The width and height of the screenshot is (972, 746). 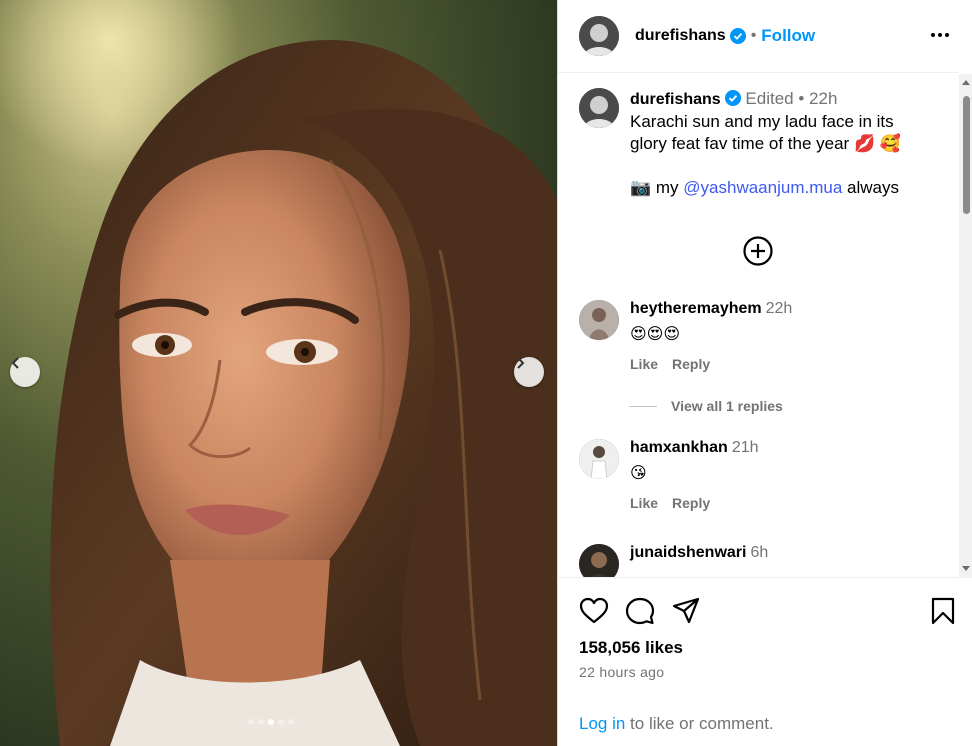 What do you see at coordinates (759, 552) in the screenshot?
I see `comment-timestamp: 6h` at bounding box center [759, 552].